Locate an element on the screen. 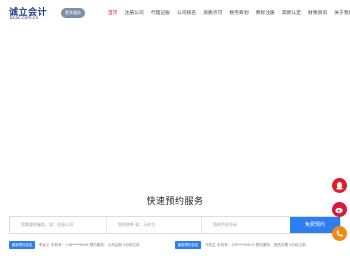 The width and height of the screenshot is (350, 263). name-input: 您的称呼 如：马先生 is located at coordinates (153, 225).